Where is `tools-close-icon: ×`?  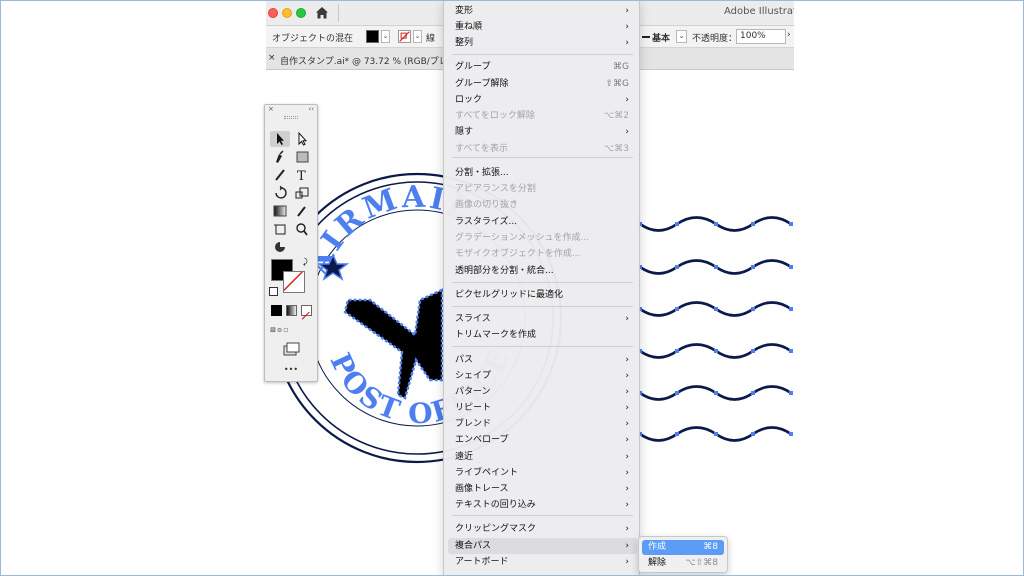
tools-close-icon: × is located at coordinates (271, 109).